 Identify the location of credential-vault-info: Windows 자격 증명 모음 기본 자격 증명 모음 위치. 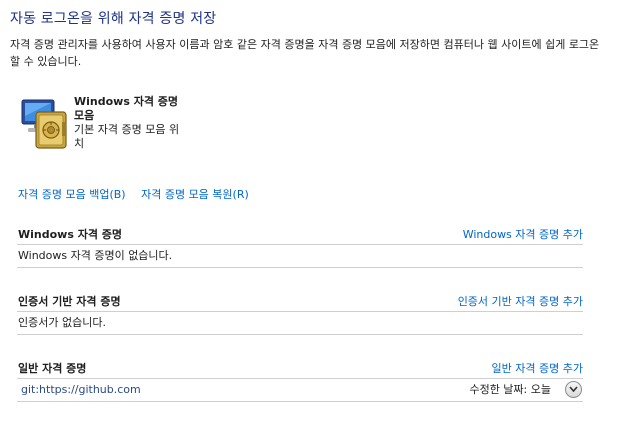
(131, 123).